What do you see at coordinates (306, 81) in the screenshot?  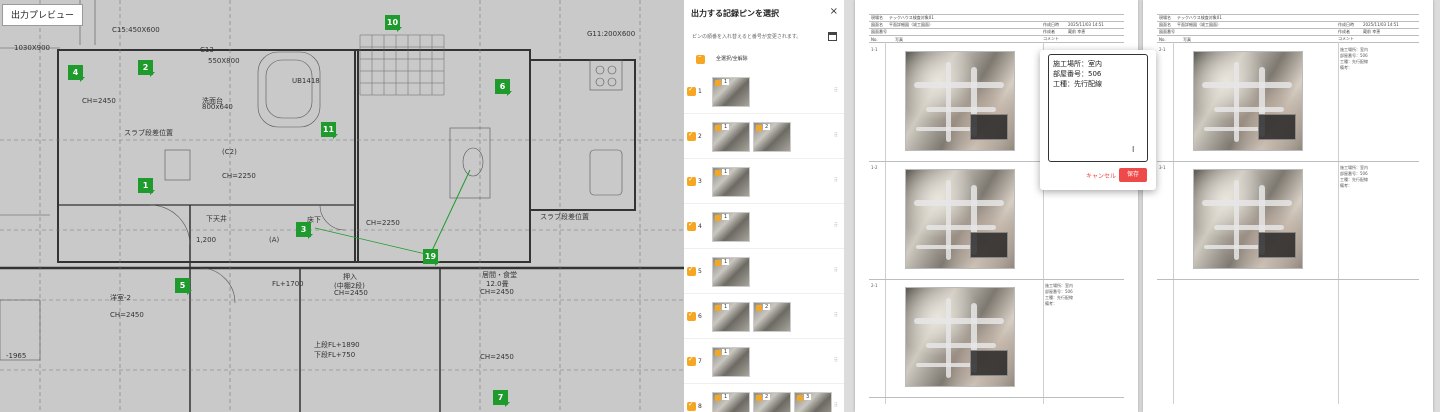 I see `plan-label: UB1418` at bounding box center [306, 81].